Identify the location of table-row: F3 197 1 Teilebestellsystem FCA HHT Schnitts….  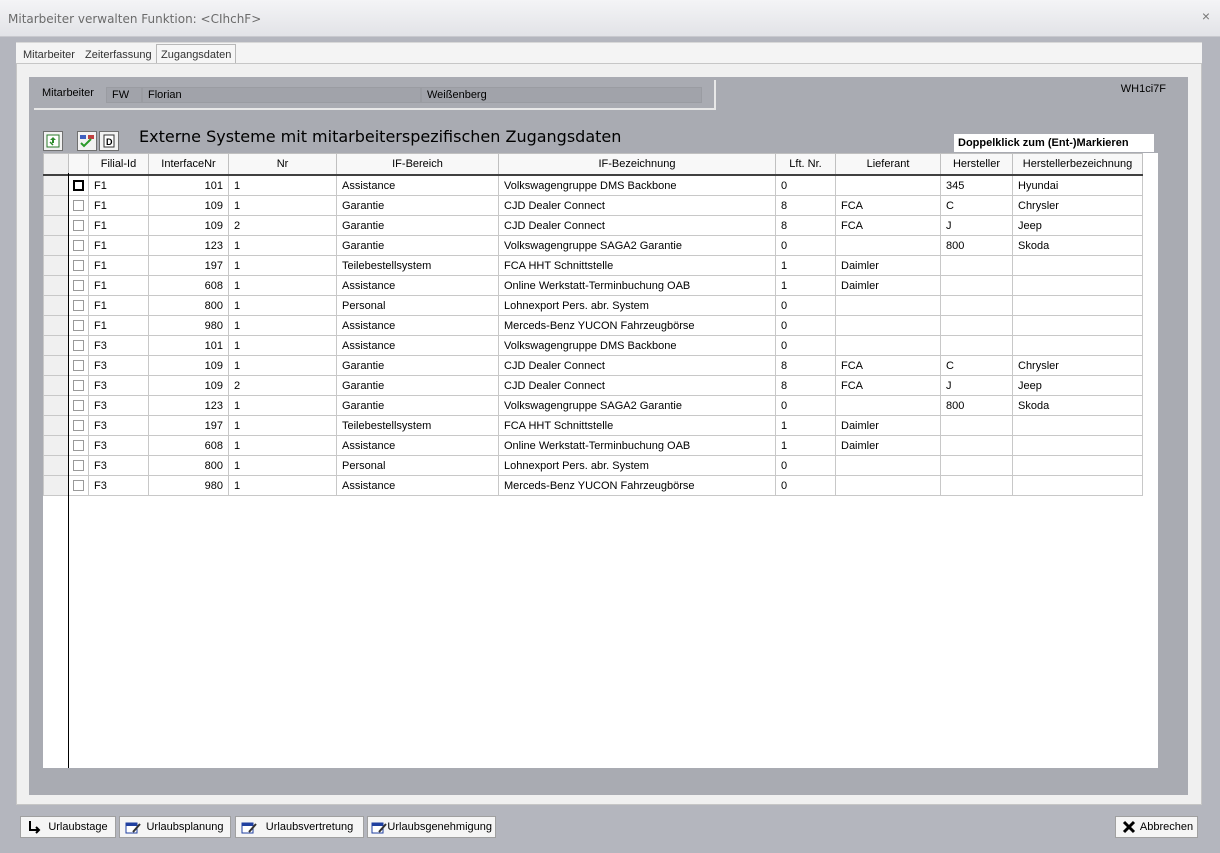
(593, 425).